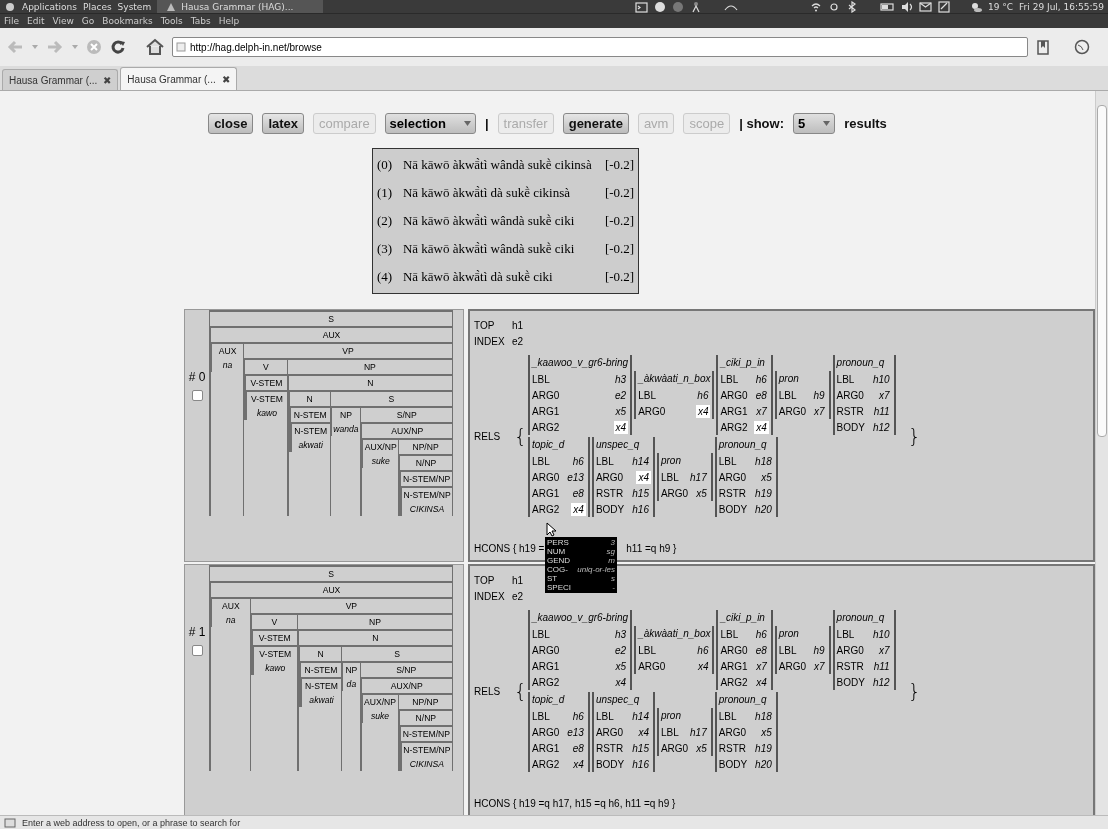 Image resolution: width=1108 pixels, height=829 pixels. What do you see at coordinates (502, 277) in the screenshot?
I see `result-sentence: Nā kāwō àkwā̀tì dà sukḕ ciki` at bounding box center [502, 277].